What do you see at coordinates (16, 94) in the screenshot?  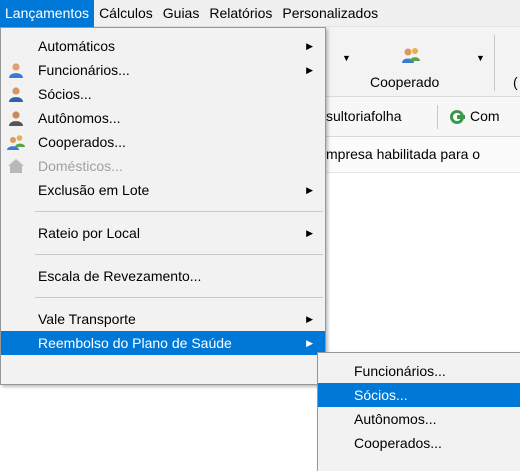 I see `partner-icon` at bounding box center [16, 94].